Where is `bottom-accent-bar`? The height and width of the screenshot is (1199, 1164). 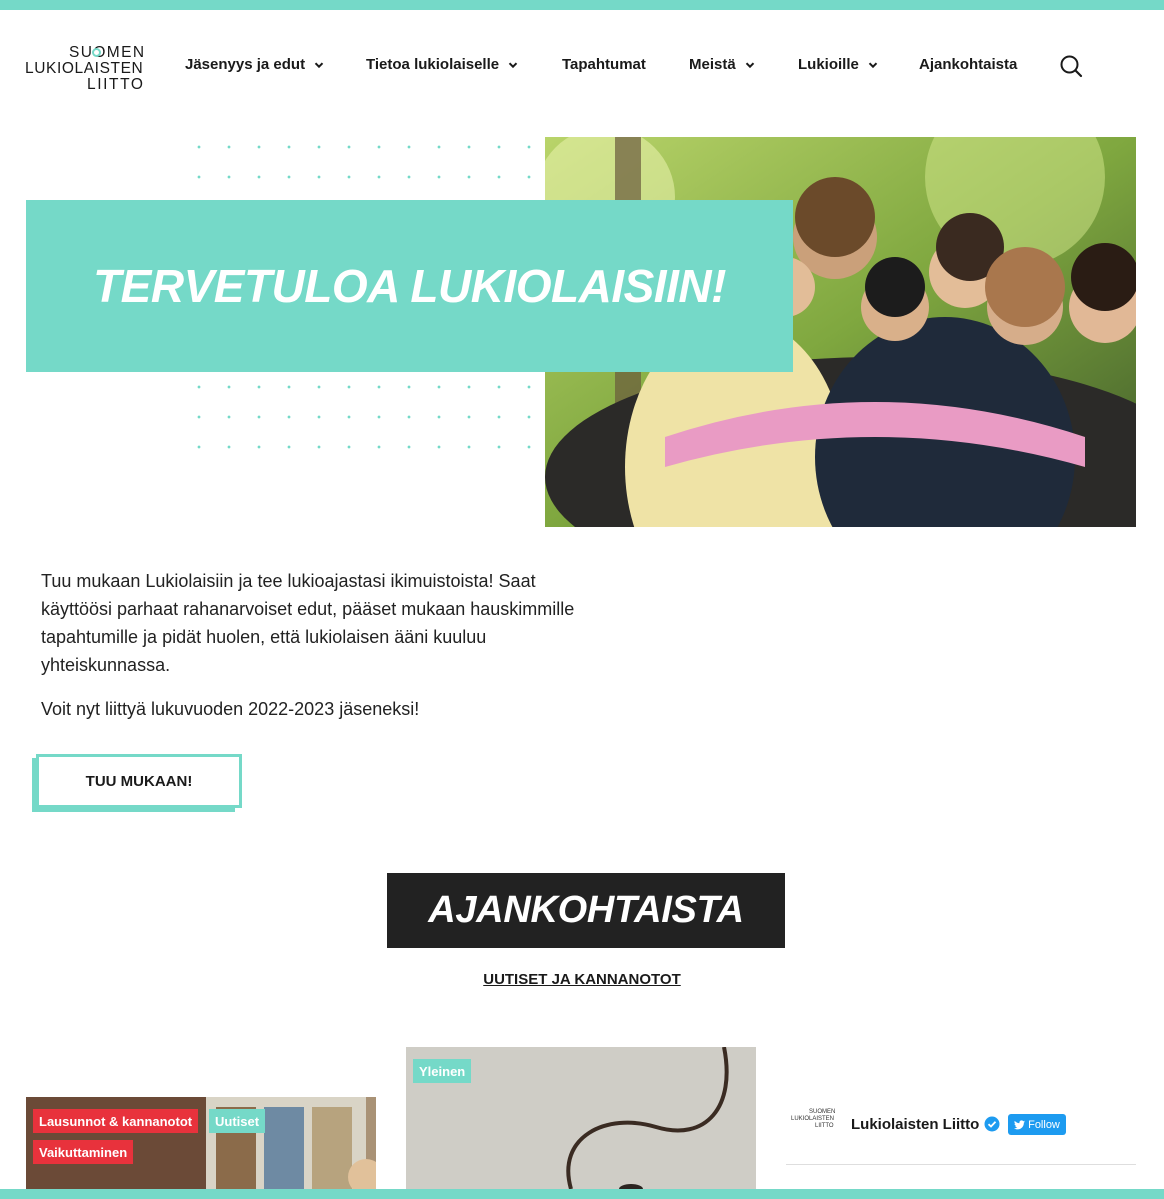
bottom-accent-bar is located at coordinates (582, 1194).